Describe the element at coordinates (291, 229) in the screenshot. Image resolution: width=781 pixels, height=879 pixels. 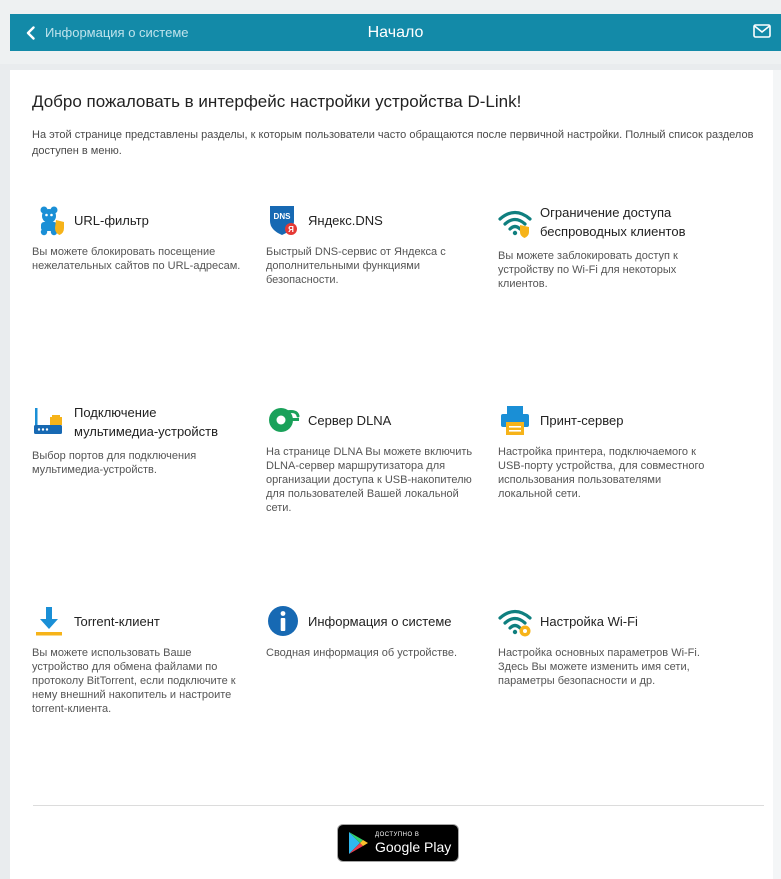
I see `svg-text: Я` at that location.